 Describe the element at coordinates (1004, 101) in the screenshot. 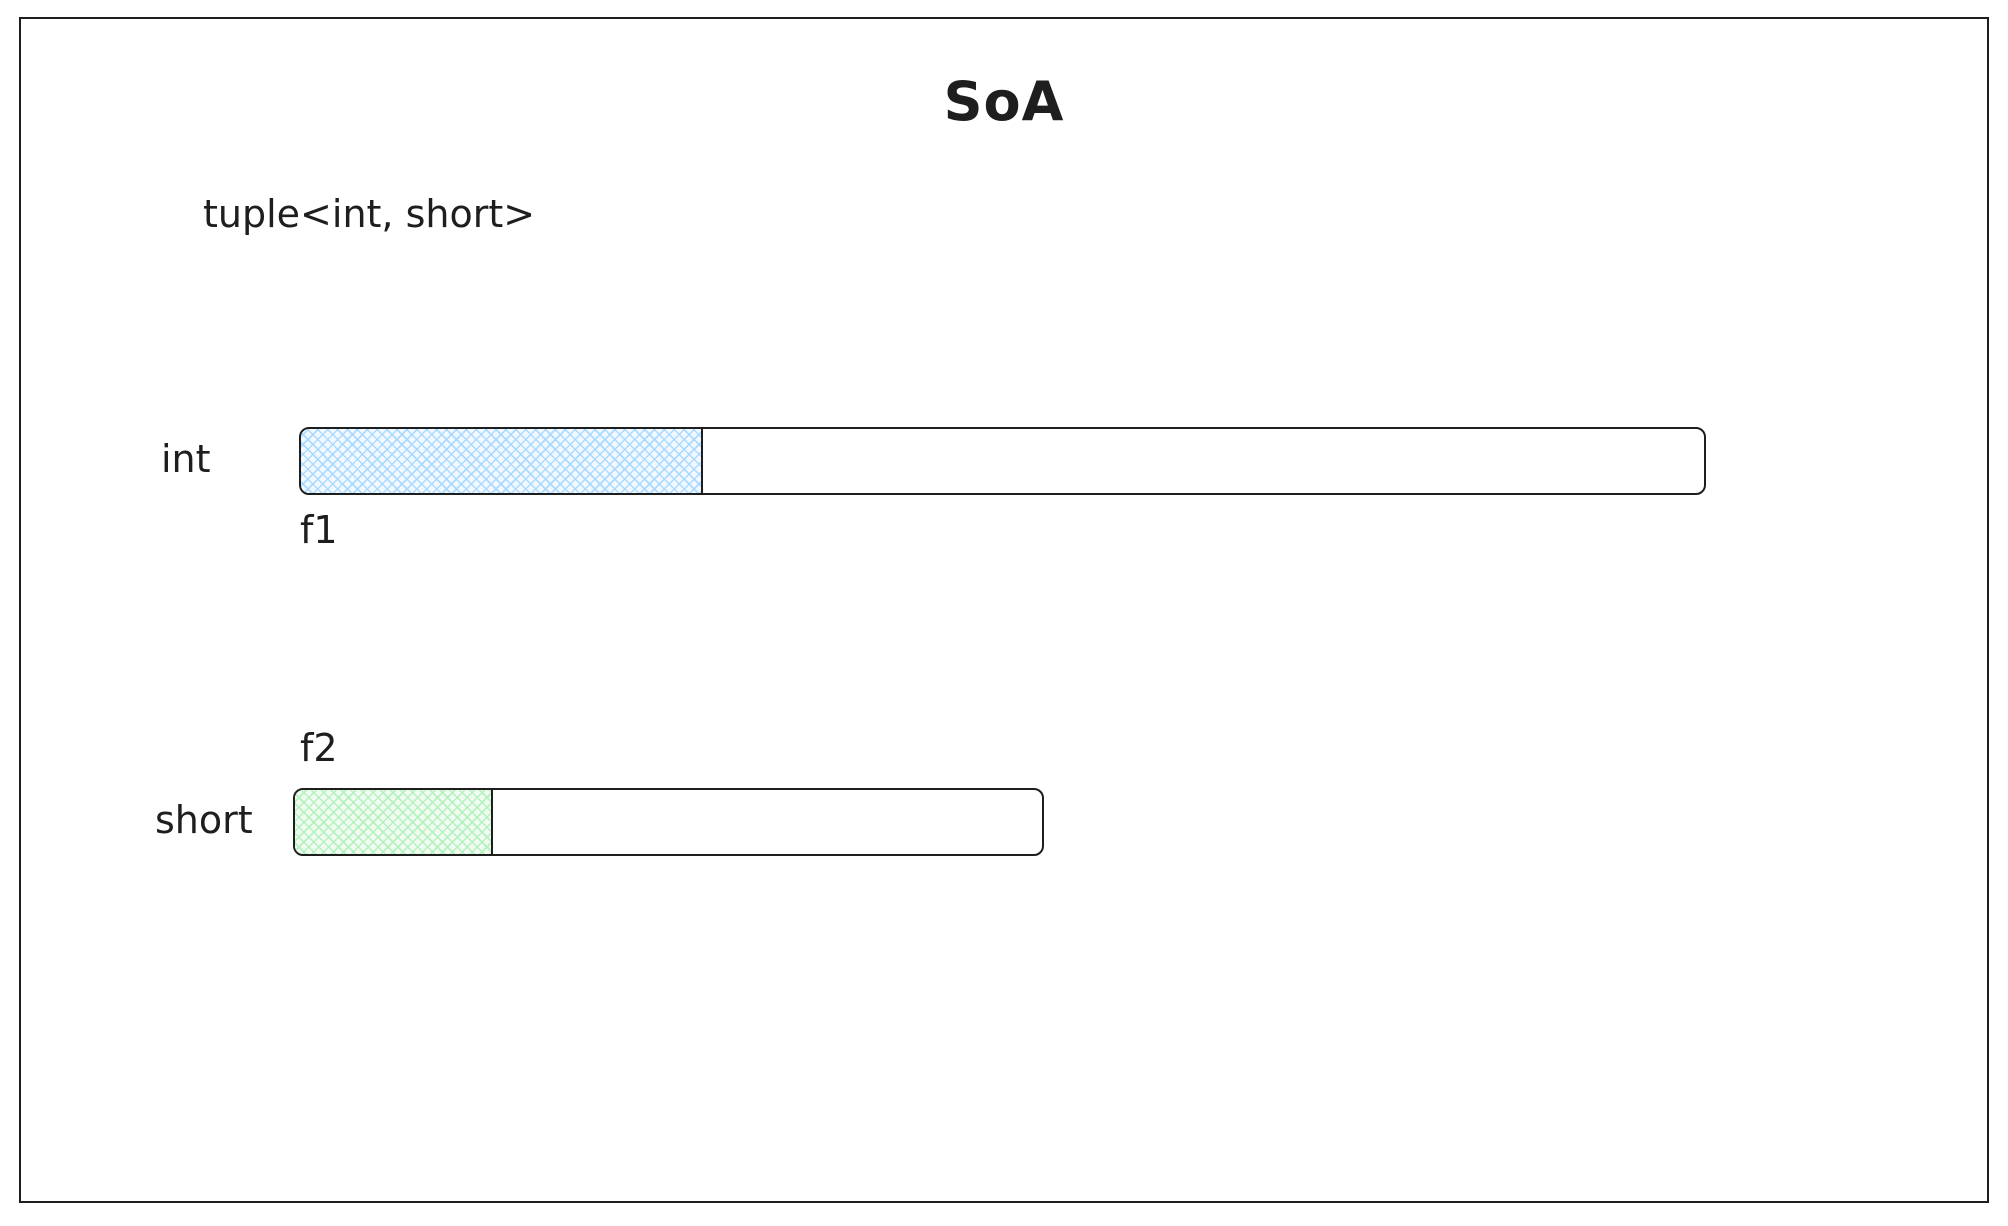

I see `diagram-title: SoA` at that location.